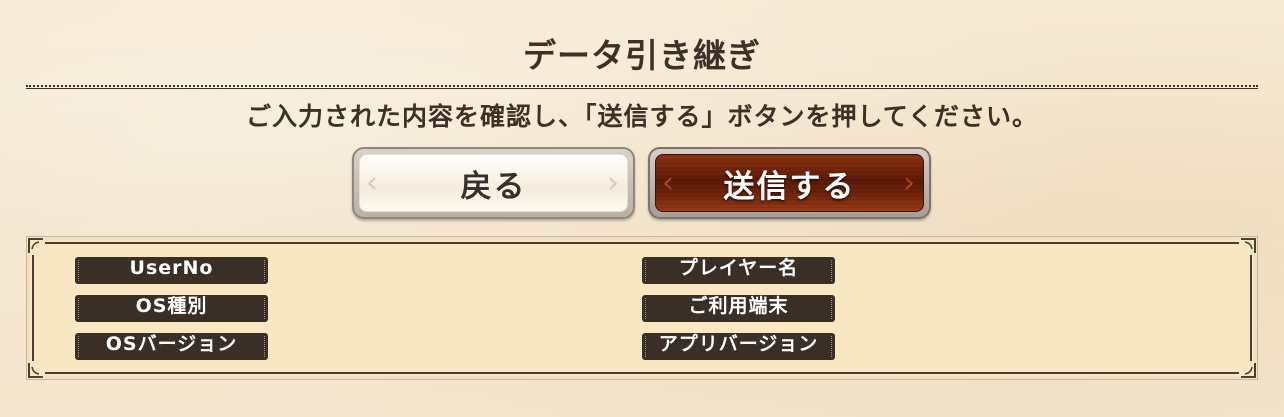 The height and width of the screenshot is (417, 1284). I want to click on page-title: データ引き継ぎ, so click(642, 55).